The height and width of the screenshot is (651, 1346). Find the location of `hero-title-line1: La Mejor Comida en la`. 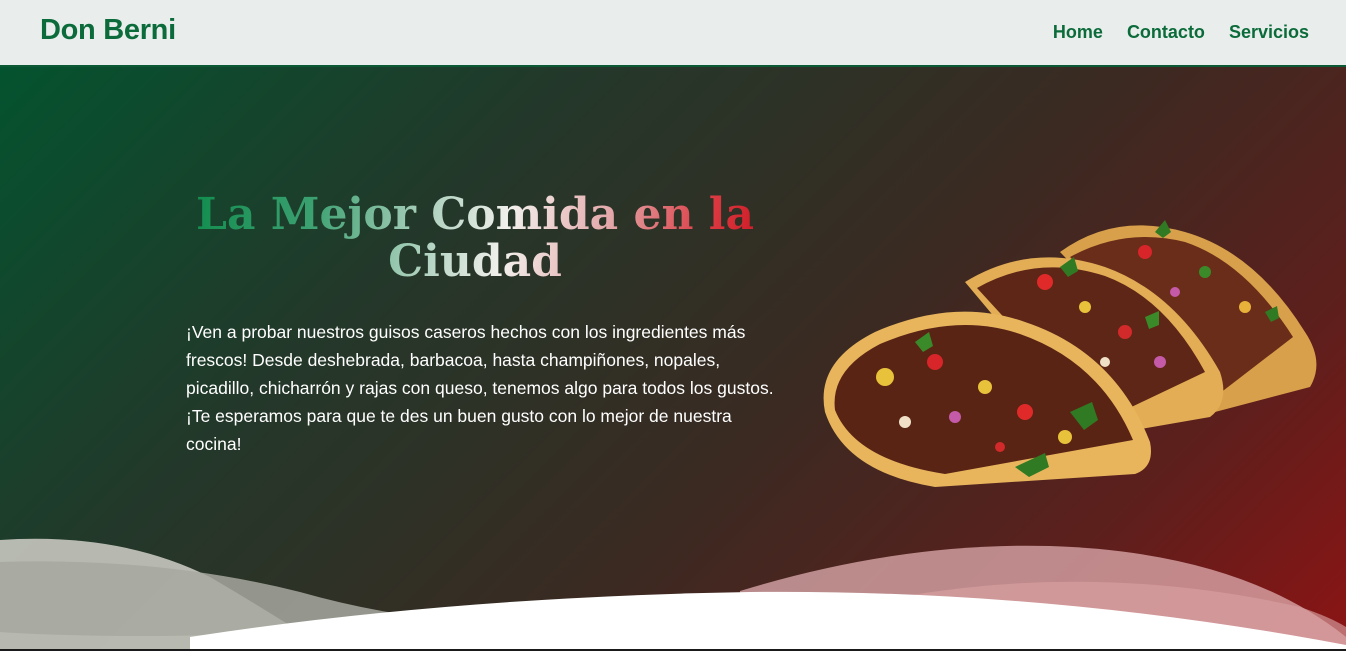

hero-title-line1: La Mejor Comida en la is located at coordinates (475, 214).